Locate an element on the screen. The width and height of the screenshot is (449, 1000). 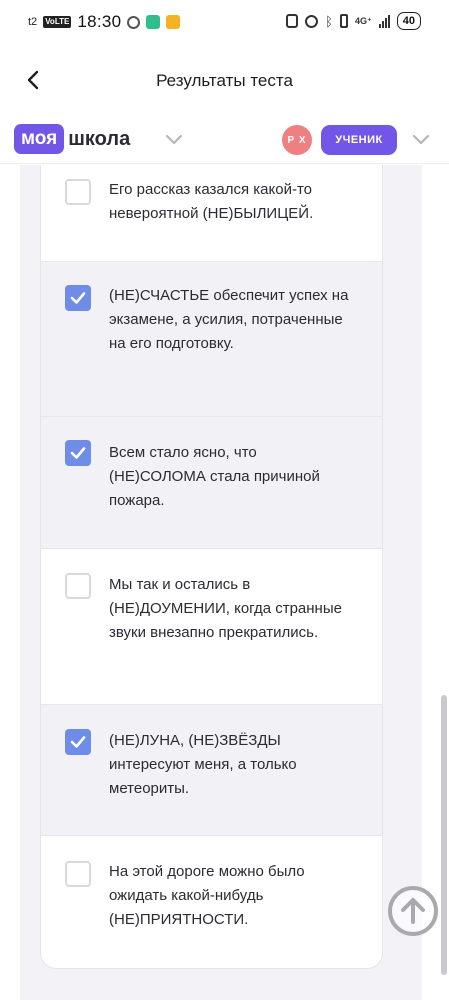
settings-notification-icon is located at coordinates (134, 22).